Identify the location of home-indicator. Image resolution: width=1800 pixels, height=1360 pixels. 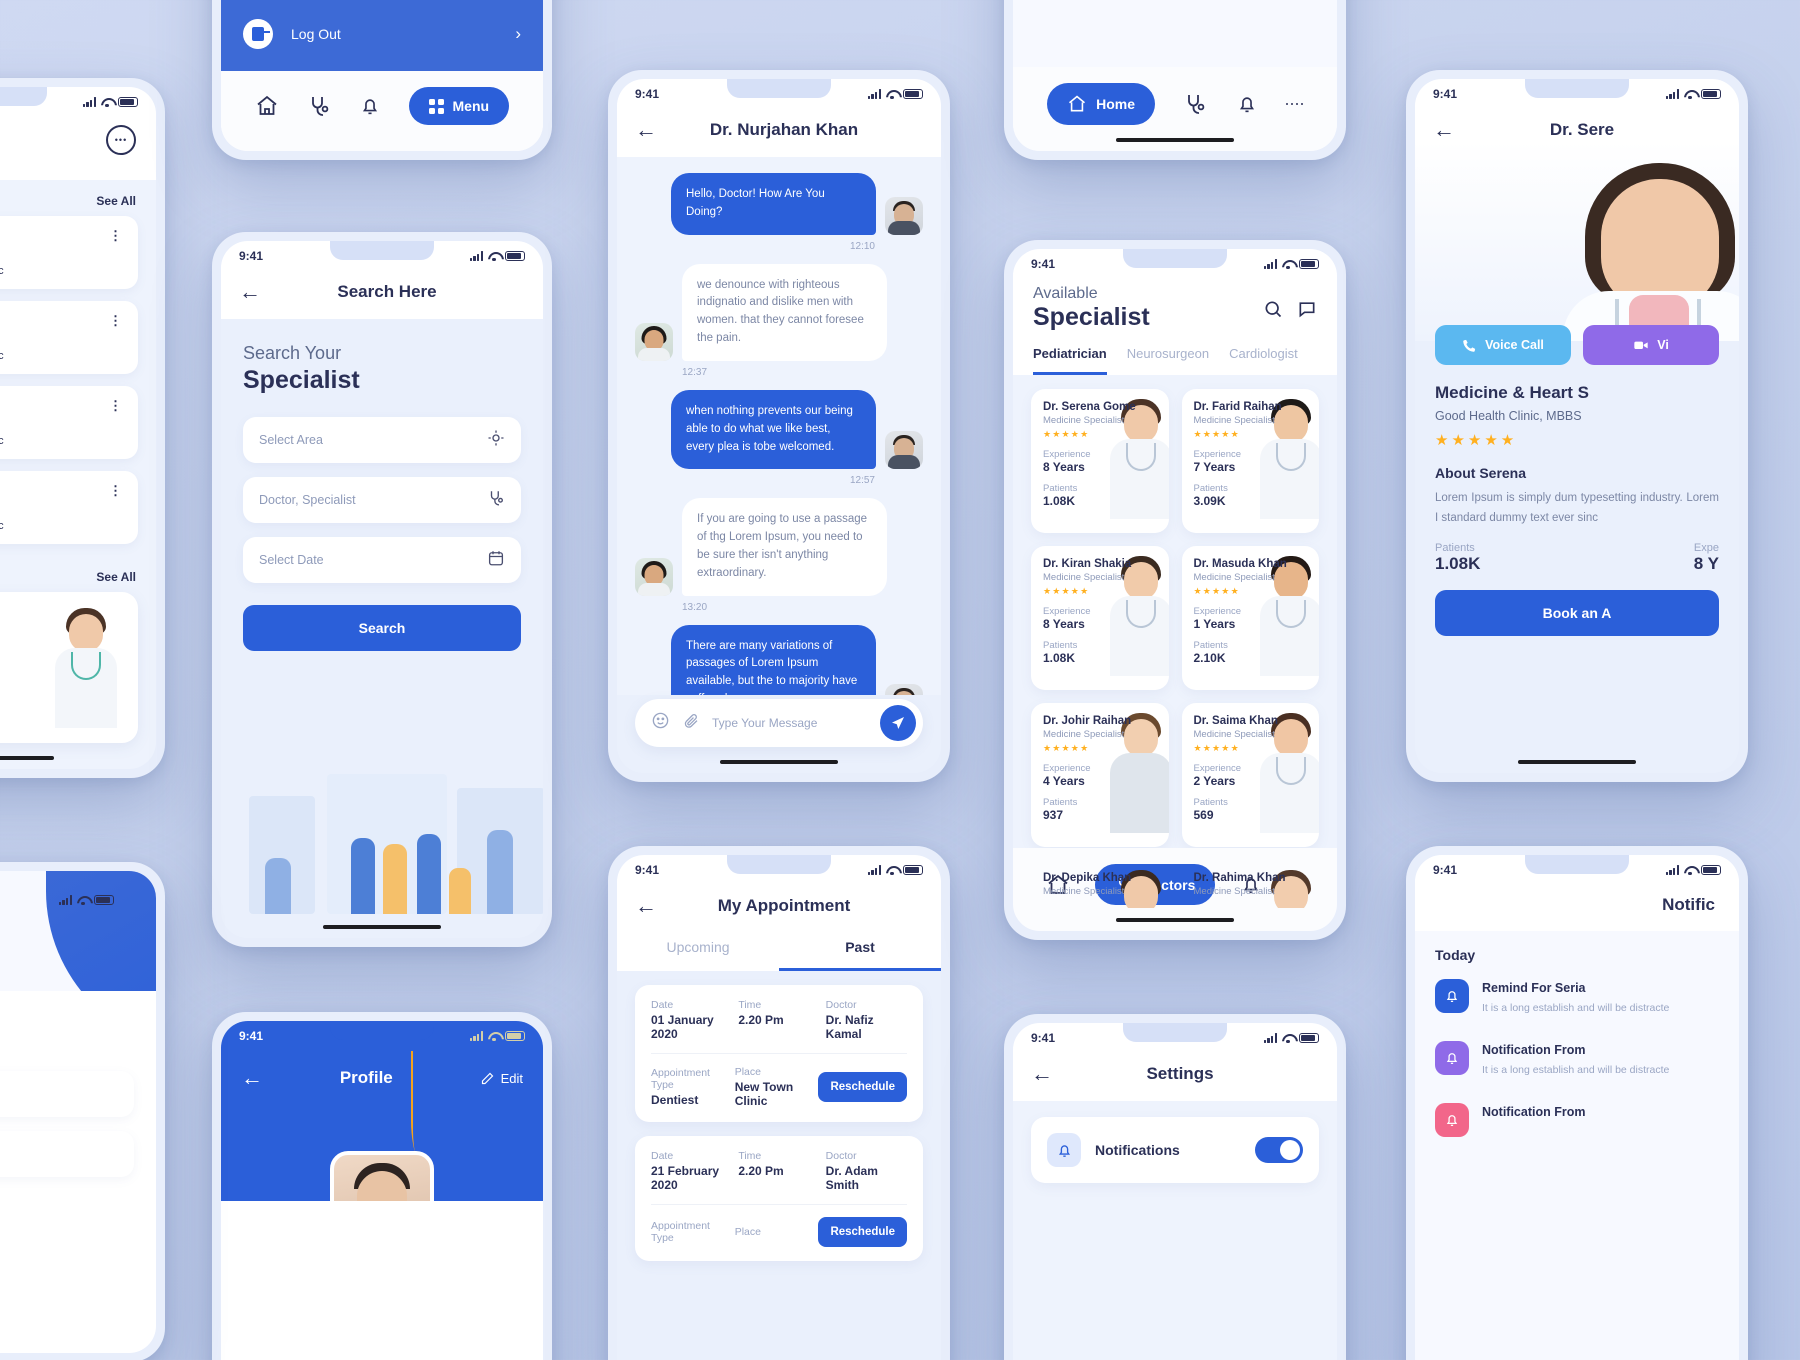
(27, 758).